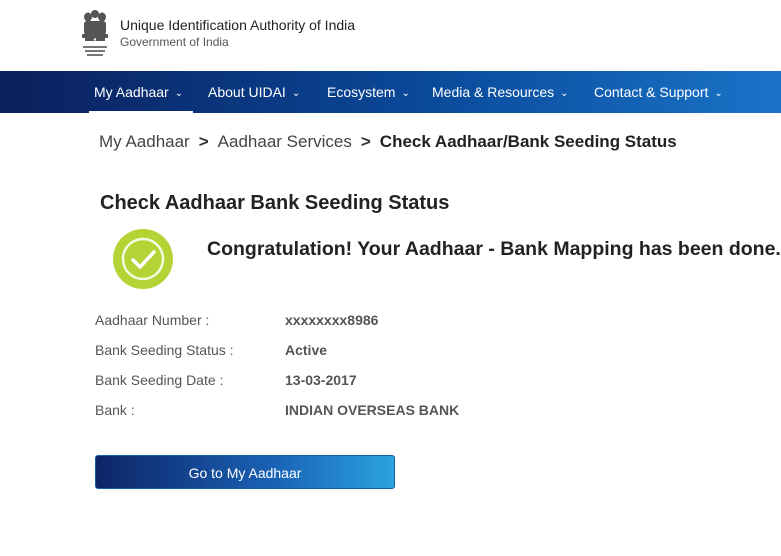  I want to click on nav-about-uidai: About UIDAI ⌄, so click(254, 92).